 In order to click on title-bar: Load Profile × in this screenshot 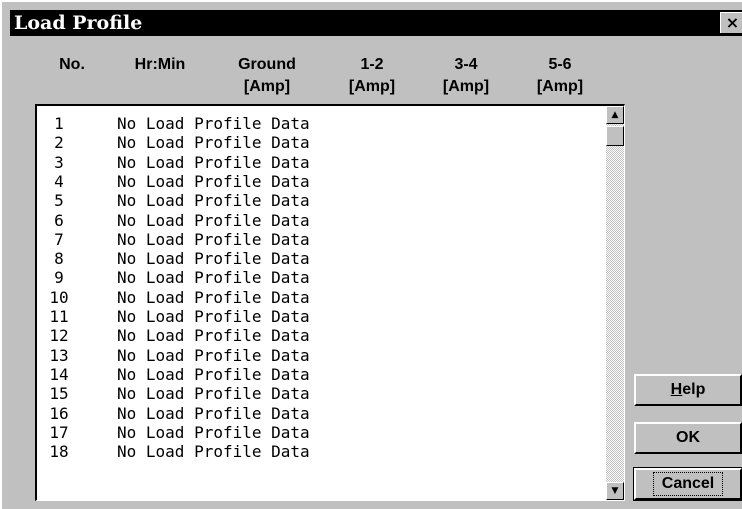, I will do `click(376, 23)`.